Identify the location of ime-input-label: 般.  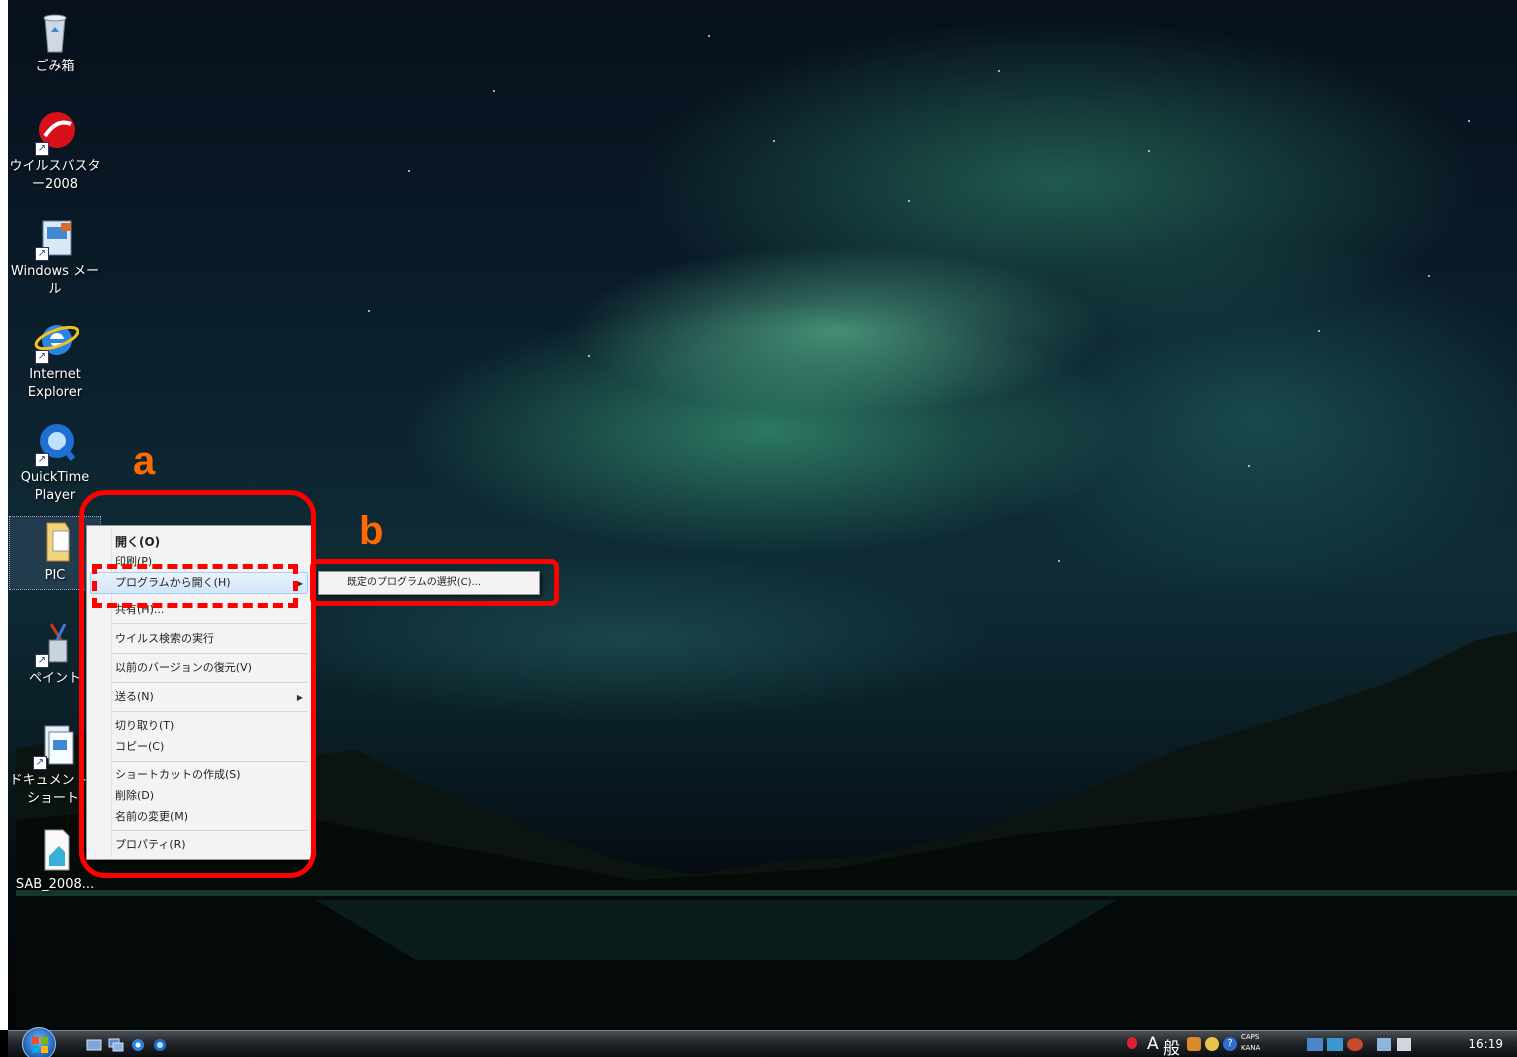
(1171, 1045).